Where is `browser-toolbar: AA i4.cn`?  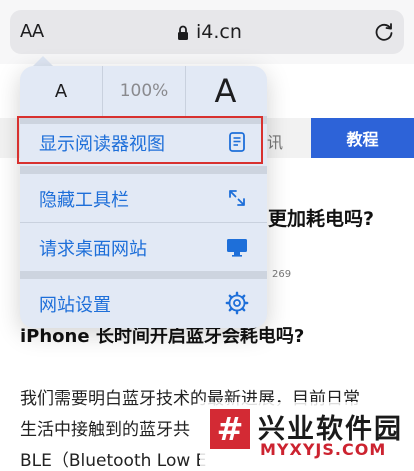
browser-toolbar: AA i4.cn is located at coordinates (207, 32).